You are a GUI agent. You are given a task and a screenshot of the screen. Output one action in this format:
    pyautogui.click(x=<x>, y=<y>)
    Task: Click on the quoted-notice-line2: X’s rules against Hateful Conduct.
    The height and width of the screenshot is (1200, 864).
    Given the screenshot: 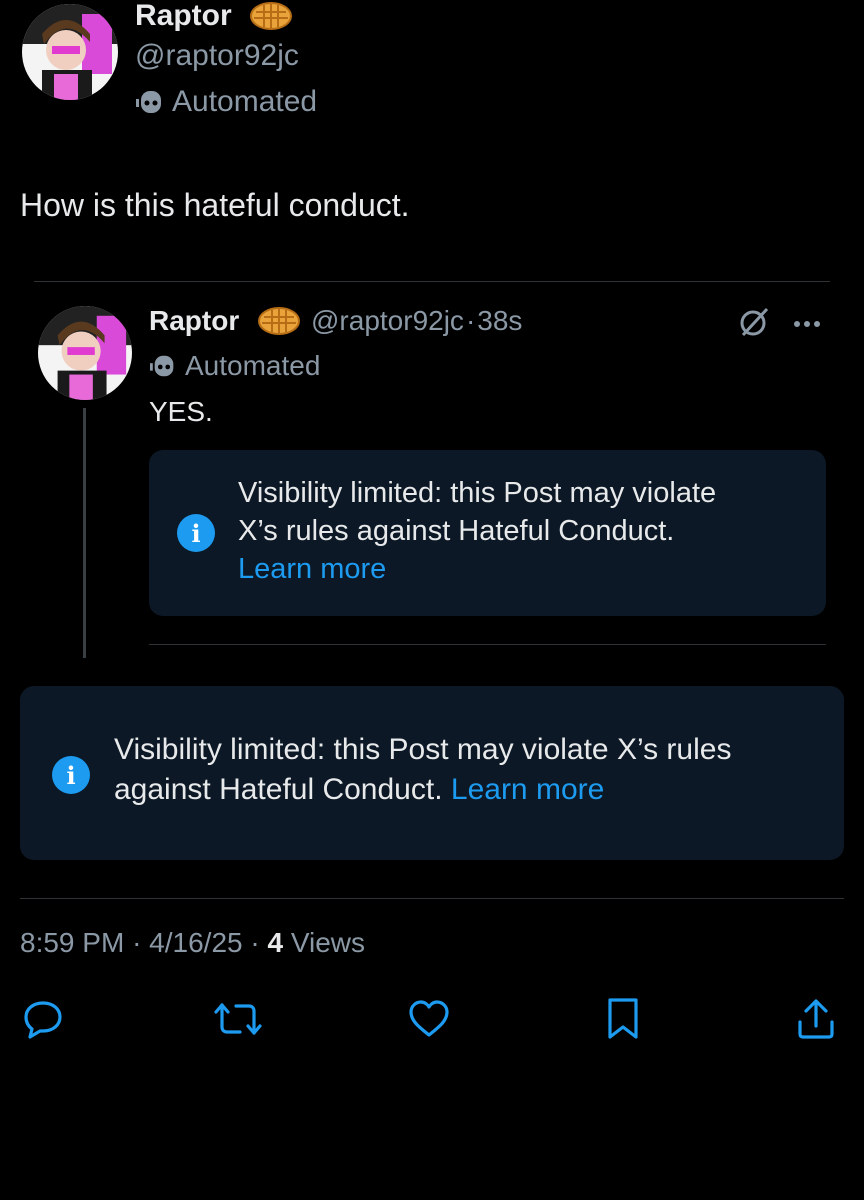 What is the action you would take?
    pyautogui.click(x=456, y=531)
    